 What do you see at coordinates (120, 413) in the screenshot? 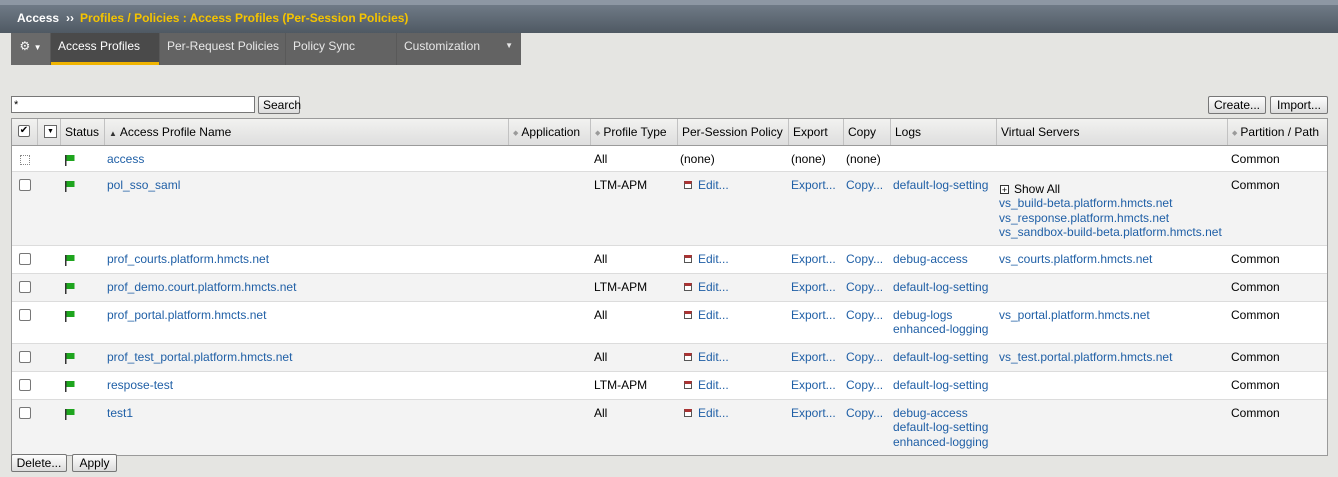
I see `profile-name-link: test1` at bounding box center [120, 413].